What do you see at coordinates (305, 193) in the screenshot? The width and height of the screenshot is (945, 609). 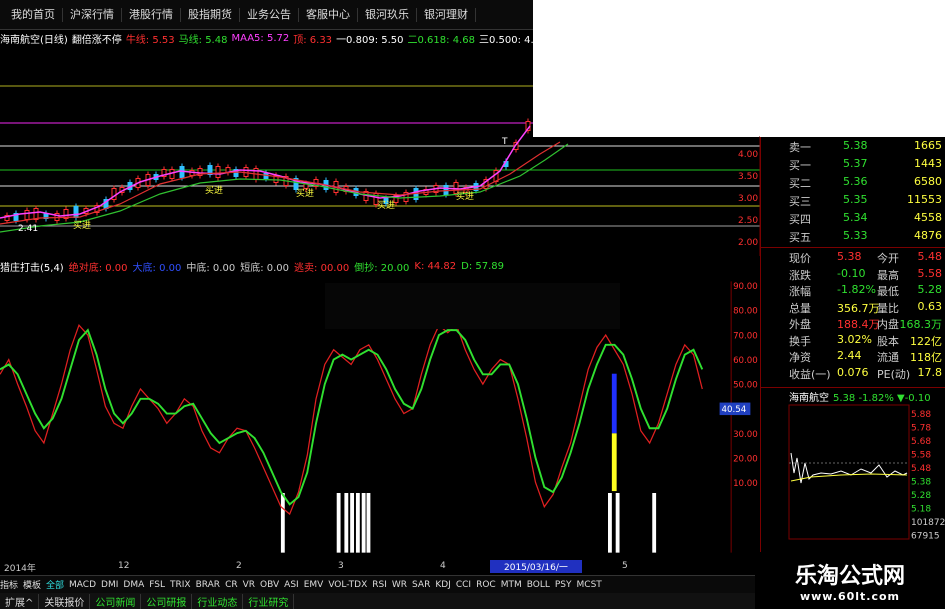 I see `buy-signal: 买进` at bounding box center [305, 193].